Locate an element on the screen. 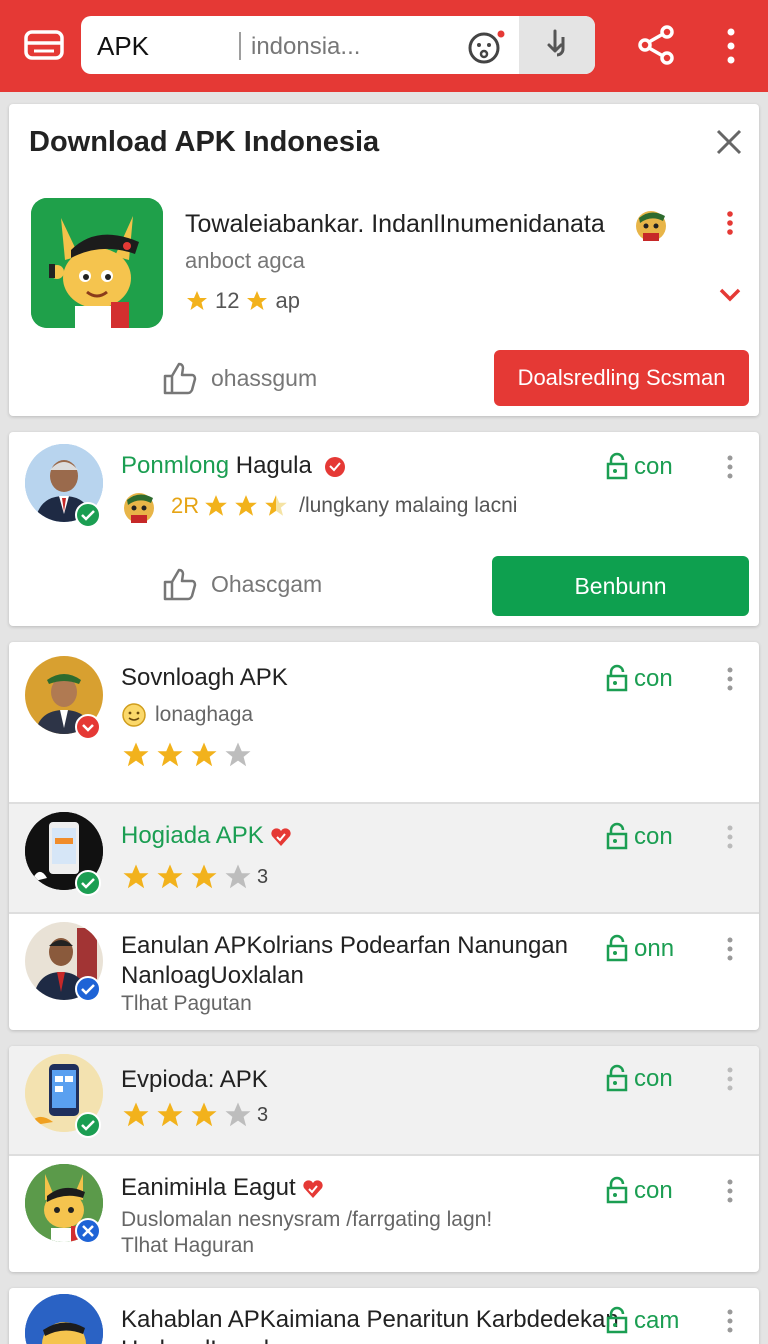  download-icon is located at coordinates (556, 43).